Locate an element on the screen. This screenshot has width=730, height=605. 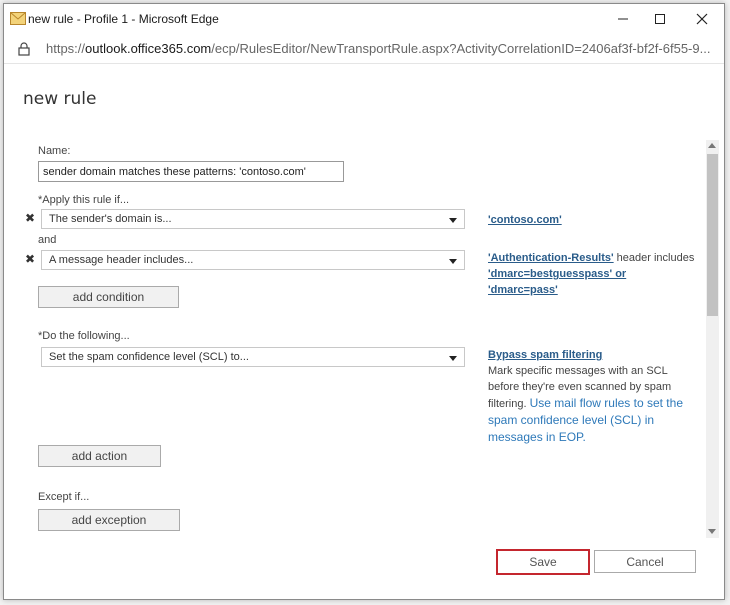
page-title: new rule is located at coordinates (60, 99).